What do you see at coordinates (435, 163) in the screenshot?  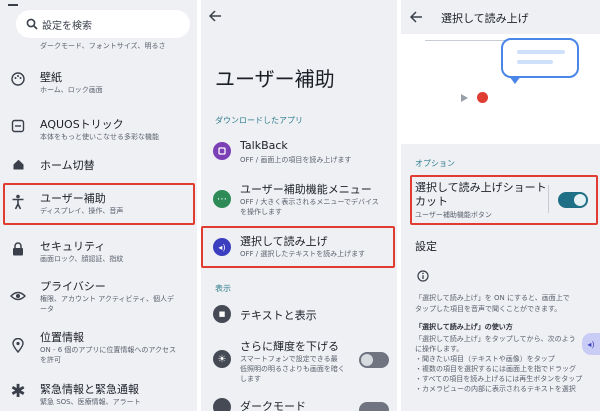 I see `section-header-option: オプション` at bounding box center [435, 163].